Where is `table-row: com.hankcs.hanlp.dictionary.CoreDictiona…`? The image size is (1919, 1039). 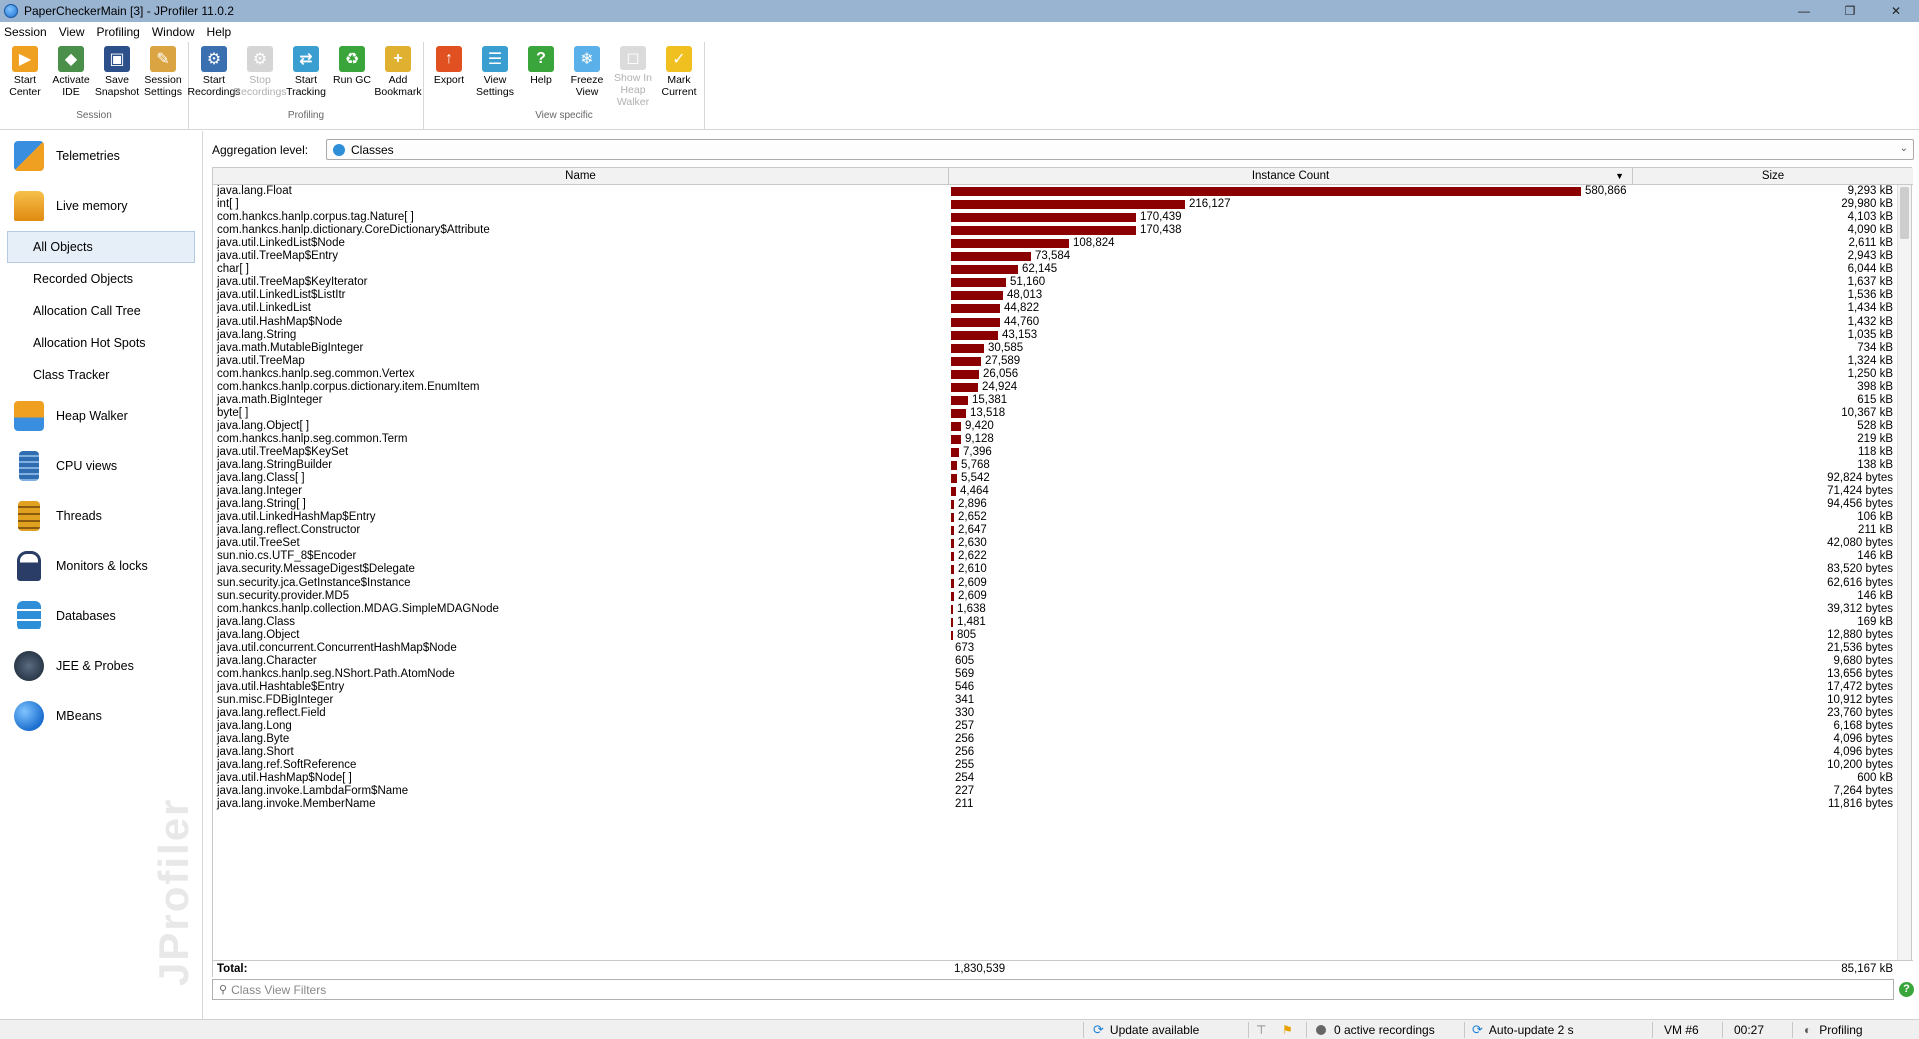
table-row: com.hankcs.hanlp.dictionary.CoreDictiona… is located at coordinates (1063, 230).